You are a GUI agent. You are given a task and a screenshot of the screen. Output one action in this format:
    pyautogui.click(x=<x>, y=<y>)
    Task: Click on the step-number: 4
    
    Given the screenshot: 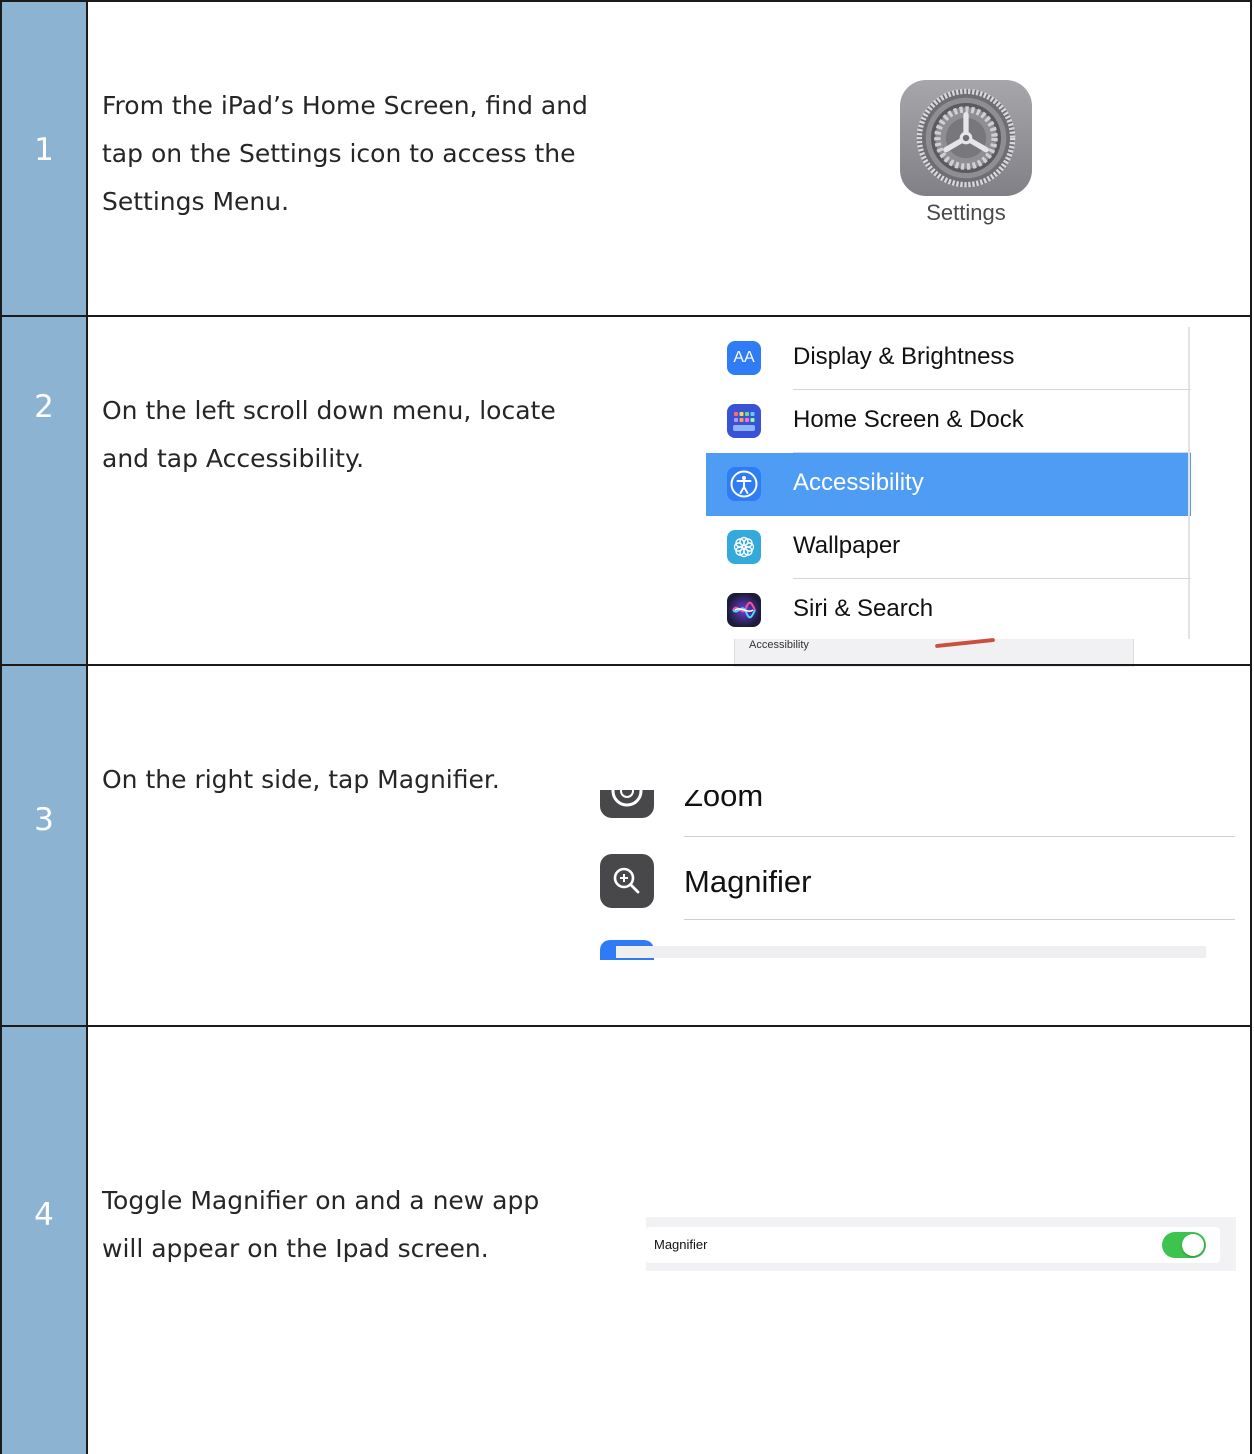 What is the action you would take?
    pyautogui.click(x=44, y=1215)
    